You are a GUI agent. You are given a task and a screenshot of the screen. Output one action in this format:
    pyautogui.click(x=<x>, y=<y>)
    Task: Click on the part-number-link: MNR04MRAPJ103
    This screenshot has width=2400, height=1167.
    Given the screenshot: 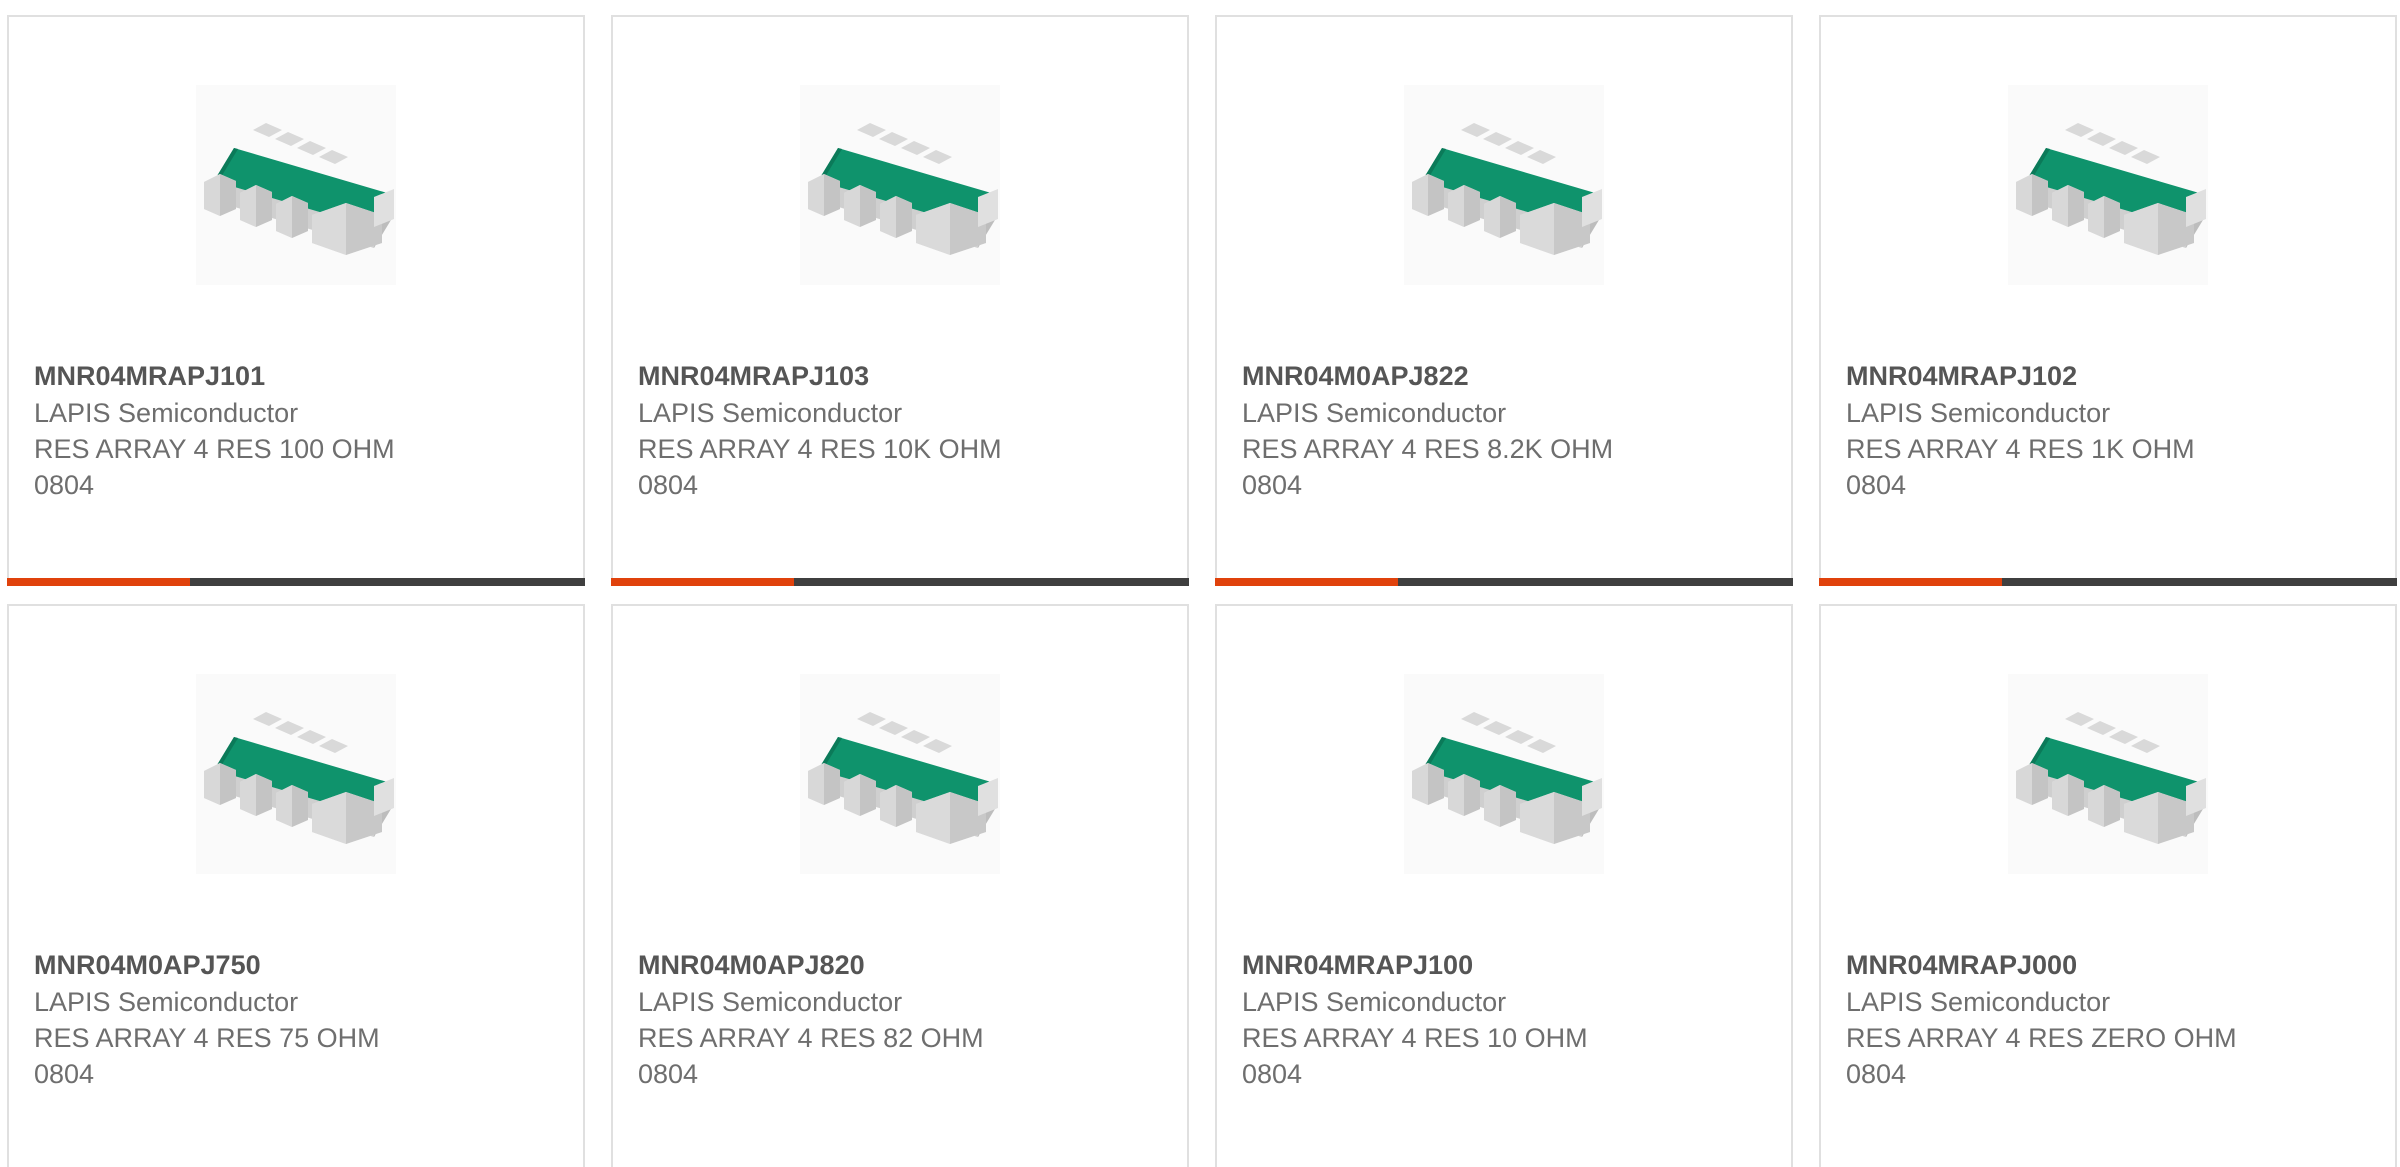 What is the action you would take?
    pyautogui.click(x=902, y=376)
    